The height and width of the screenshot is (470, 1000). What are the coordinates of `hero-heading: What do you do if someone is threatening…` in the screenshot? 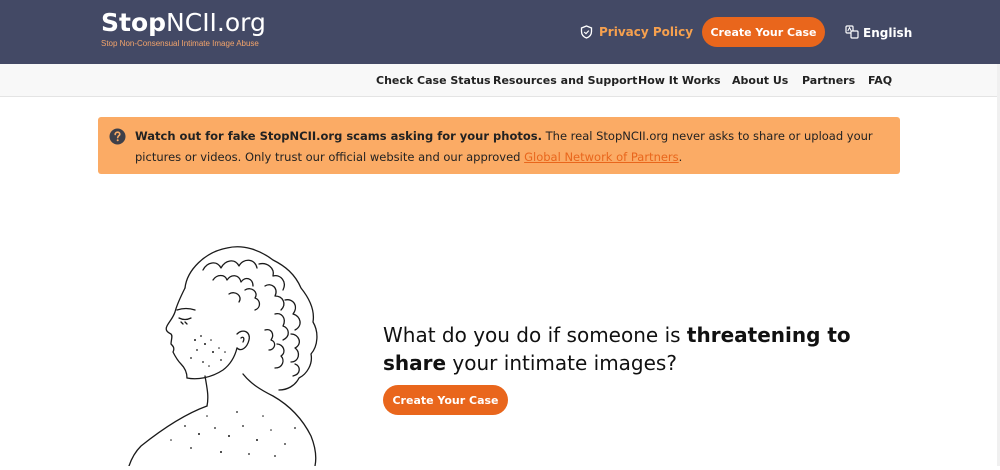 It's located at (617, 349).